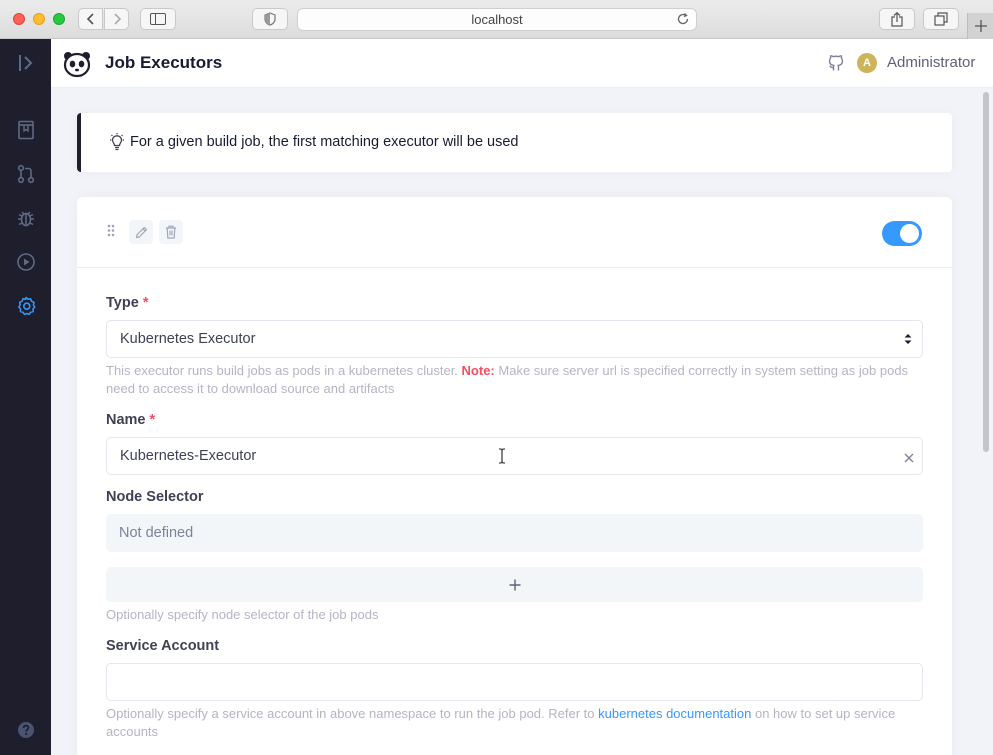 The width and height of the screenshot is (993, 755). What do you see at coordinates (126, 420) in the screenshot?
I see `name-label-text: Name` at bounding box center [126, 420].